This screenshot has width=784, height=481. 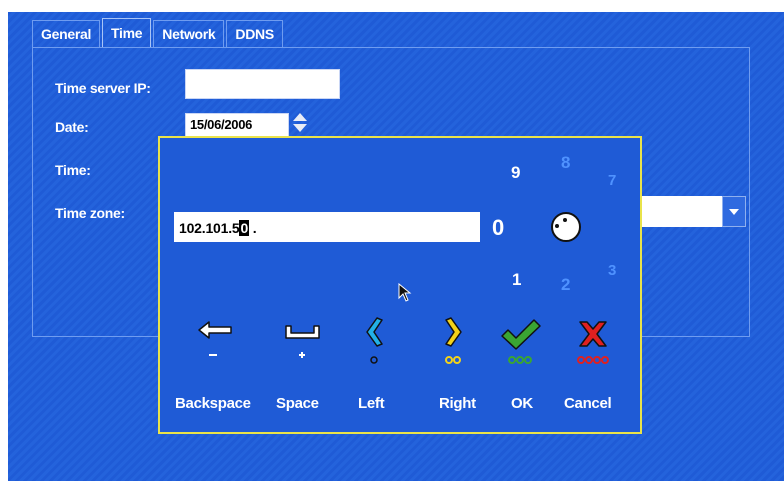 I want to click on wheel-digit-2: 2, so click(x=565, y=285).